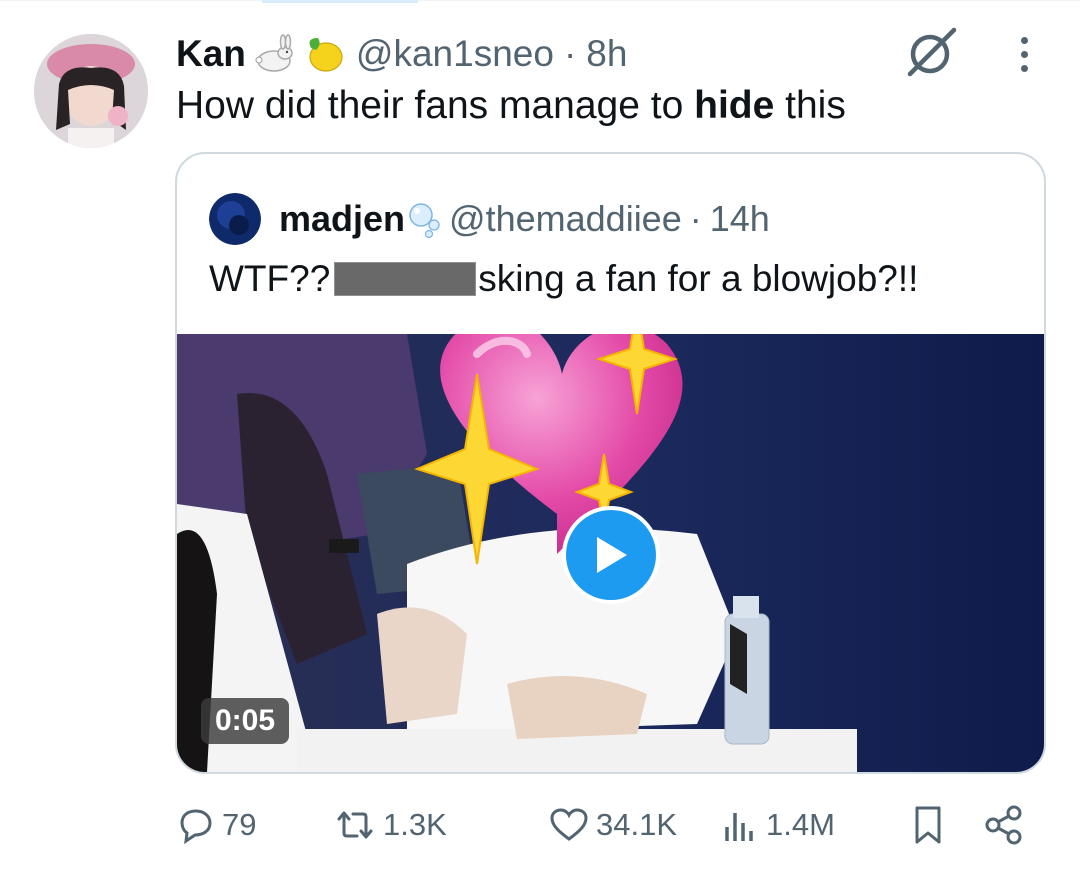 This screenshot has width=1080, height=872. What do you see at coordinates (931, 53) in the screenshot?
I see `grok-icon` at bounding box center [931, 53].